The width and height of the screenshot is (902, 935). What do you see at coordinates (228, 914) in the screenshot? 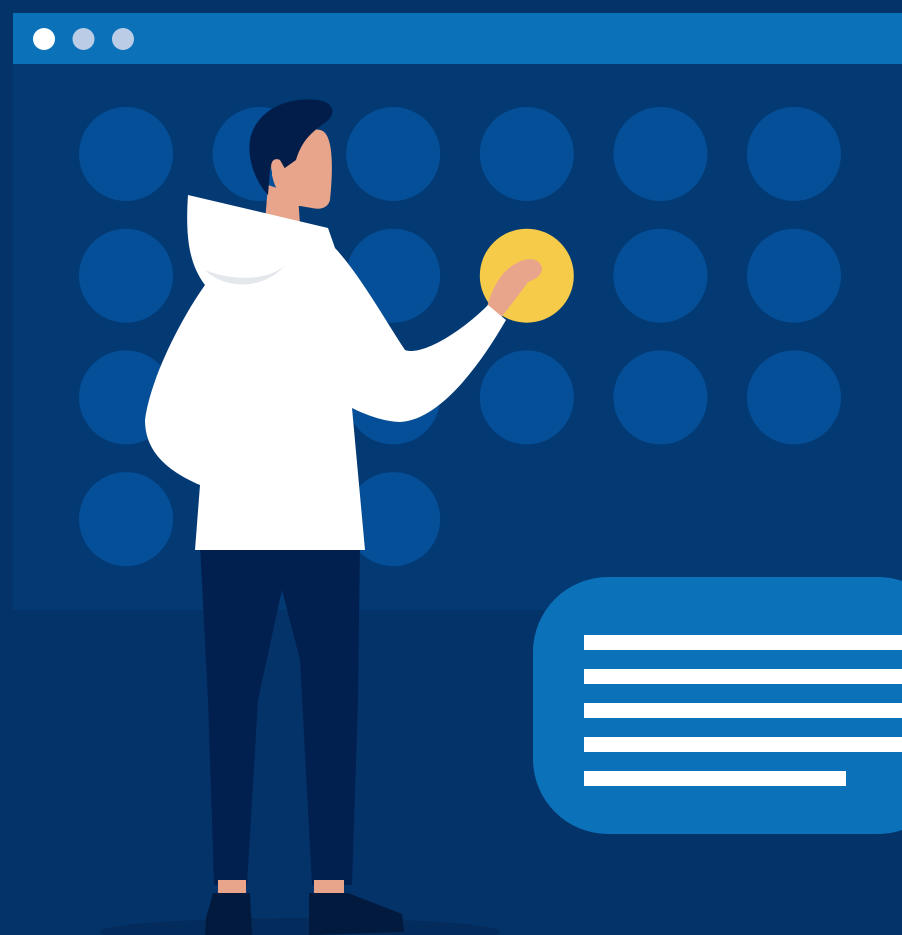
I see `left-shoe` at bounding box center [228, 914].